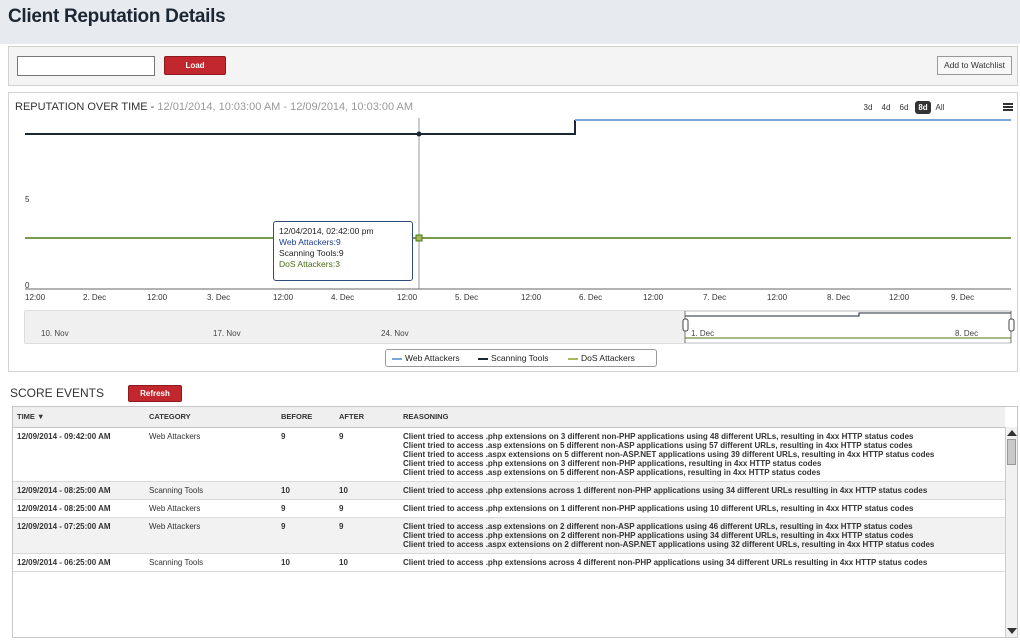 This screenshot has width=1020, height=640. What do you see at coordinates (702, 417) in the screenshot?
I see `column-header-reasoning: REASONING` at bounding box center [702, 417].